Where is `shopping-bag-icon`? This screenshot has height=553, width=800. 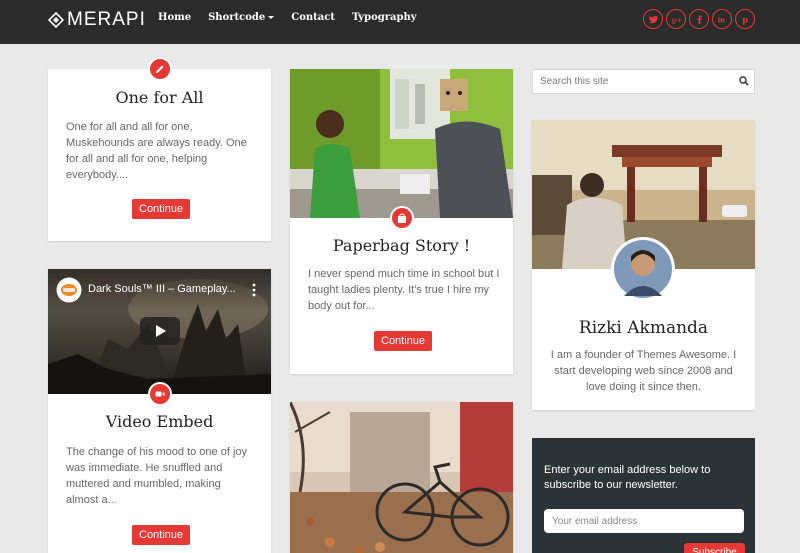
shopping-bag-icon is located at coordinates (402, 218).